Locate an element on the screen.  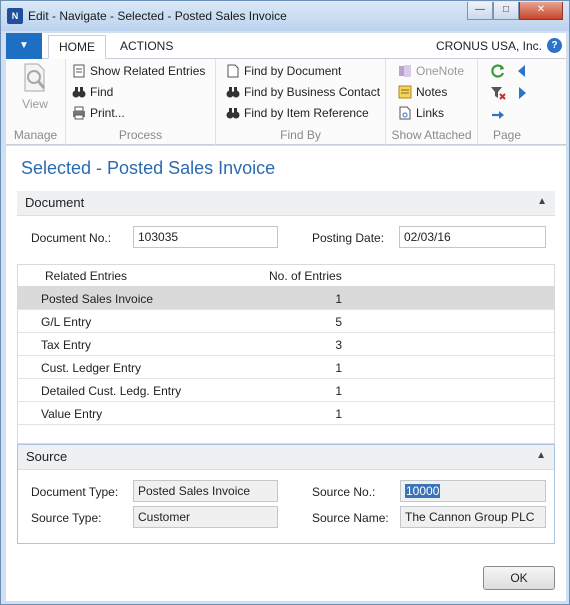
source-name-field: The Cannon Group PLC is located at coordinates (473, 517).